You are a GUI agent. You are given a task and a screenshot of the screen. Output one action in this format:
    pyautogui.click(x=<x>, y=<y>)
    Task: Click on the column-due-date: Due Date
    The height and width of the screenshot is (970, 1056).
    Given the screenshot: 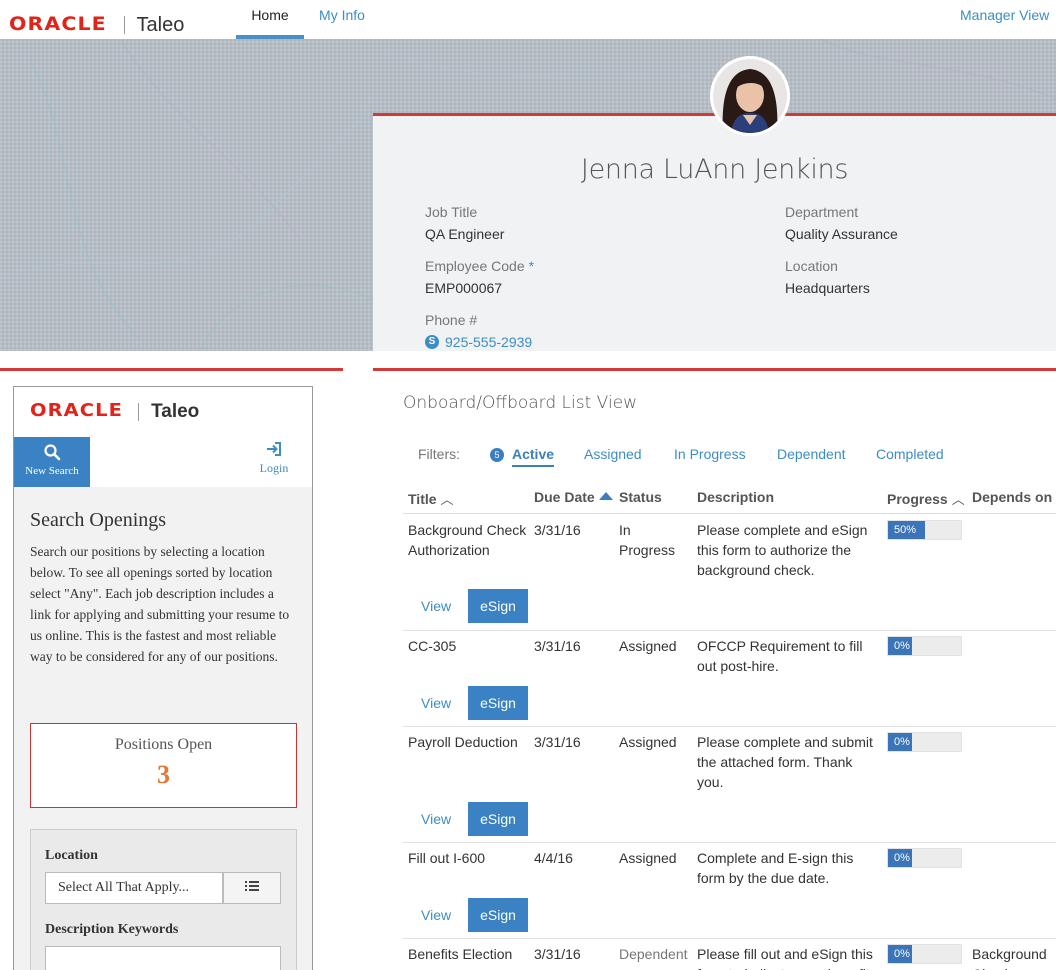 What is the action you would take?
    pyautogui.click(x=573, y=497)
    